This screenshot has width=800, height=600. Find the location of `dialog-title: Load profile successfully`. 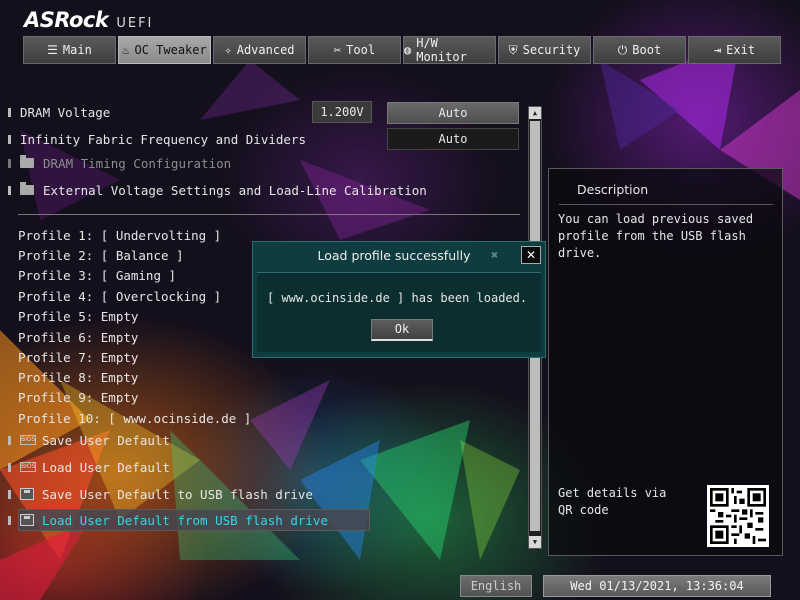

dialog-title: Load profile successfully is located at coordinates (394, 255).